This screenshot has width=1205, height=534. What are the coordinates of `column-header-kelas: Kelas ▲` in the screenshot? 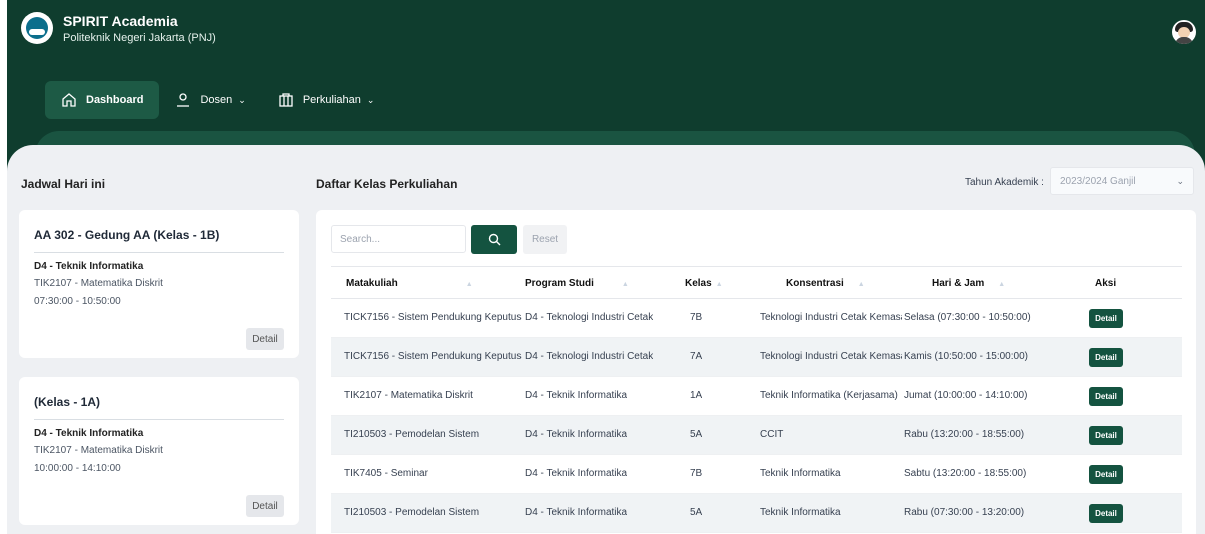 It's located at (704, 283).